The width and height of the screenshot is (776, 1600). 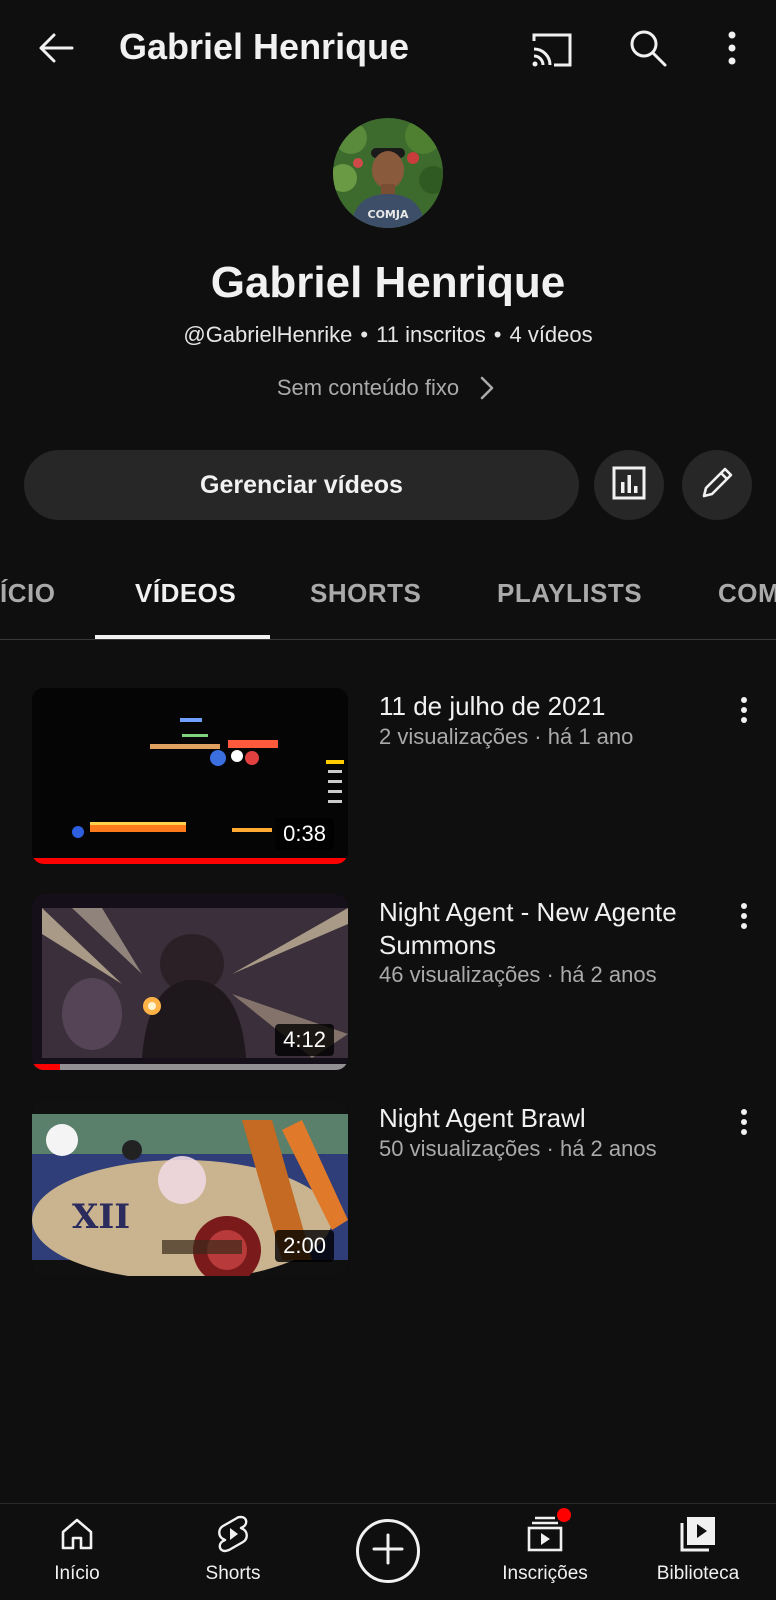 What do you see at coordinates (549, 929) in the screenshot?
I see `video-title: Night Agent - New Agente Summons` at bounding box center [549, 929].